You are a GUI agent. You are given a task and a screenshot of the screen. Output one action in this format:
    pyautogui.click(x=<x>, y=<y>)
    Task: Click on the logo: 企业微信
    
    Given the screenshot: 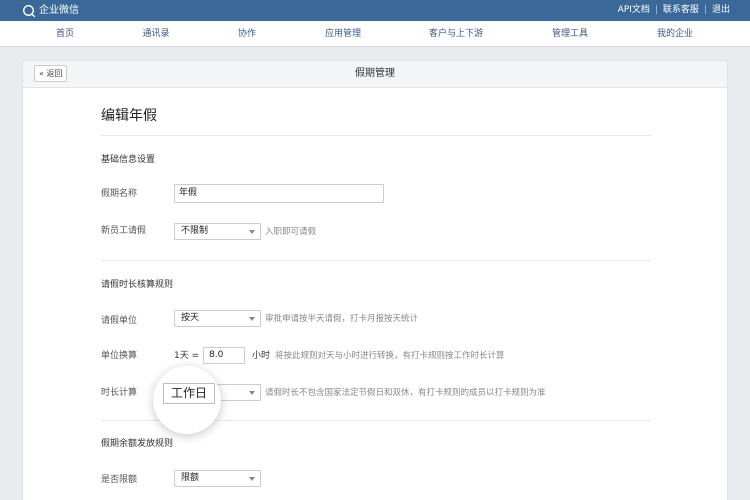 What is the action you would take?
    pyautogui.click(x=50, y=10)
    